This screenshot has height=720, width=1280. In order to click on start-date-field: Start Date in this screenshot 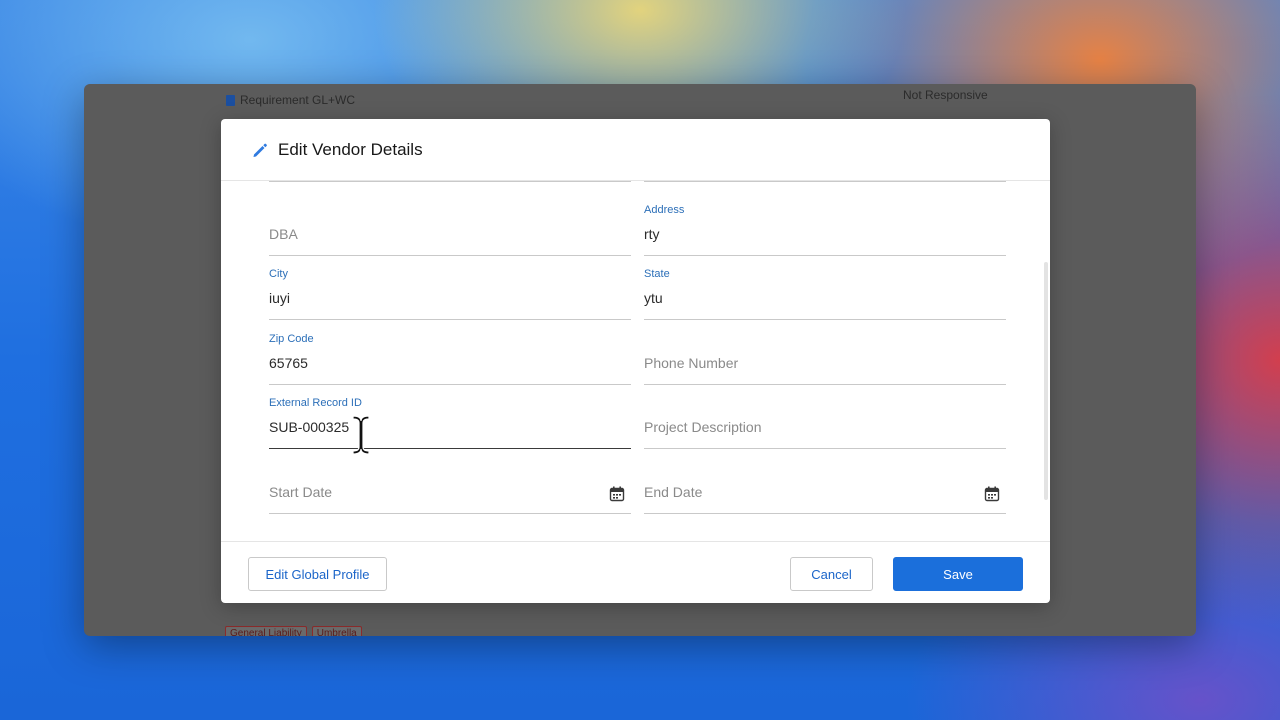, I will do `click(450, 488)`.